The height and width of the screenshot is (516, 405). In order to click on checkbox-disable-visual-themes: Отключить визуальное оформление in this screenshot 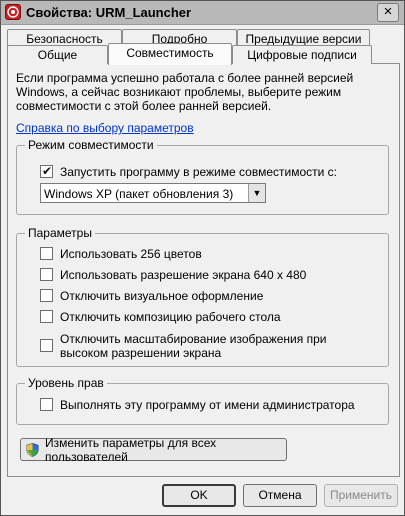, I will do `click(151, 296)`.